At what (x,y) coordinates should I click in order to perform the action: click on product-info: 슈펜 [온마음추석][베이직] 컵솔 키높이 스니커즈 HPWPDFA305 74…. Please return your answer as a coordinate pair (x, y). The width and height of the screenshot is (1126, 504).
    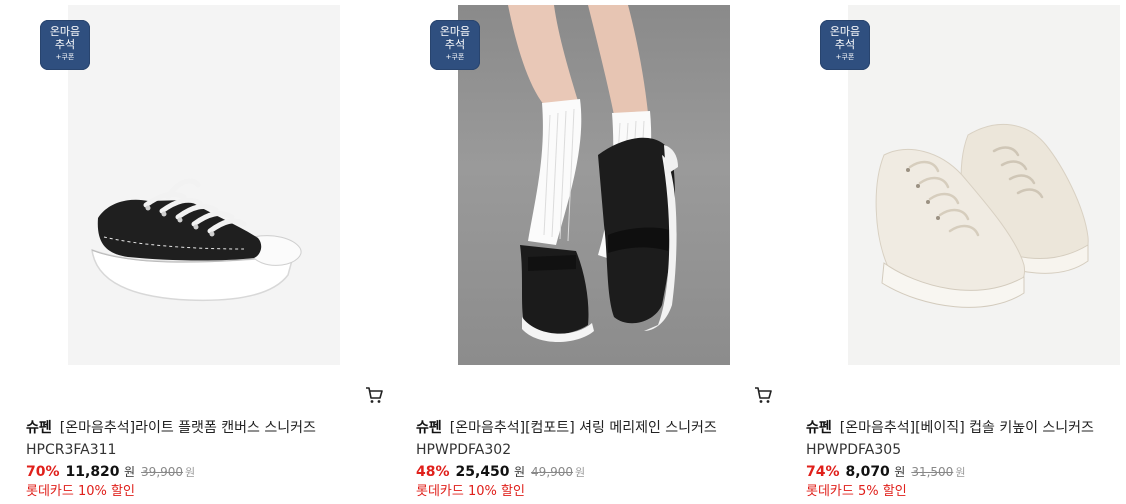
    Looking at the image, I should click on (966, 459).